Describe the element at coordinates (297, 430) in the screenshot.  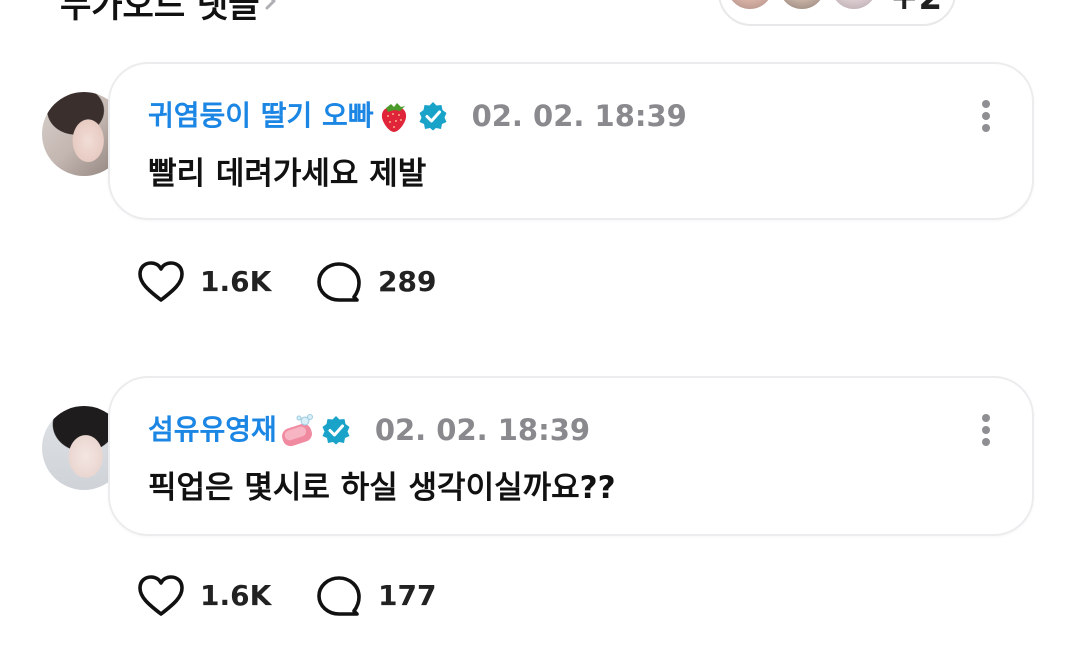
I see `soap-icon` at that location.